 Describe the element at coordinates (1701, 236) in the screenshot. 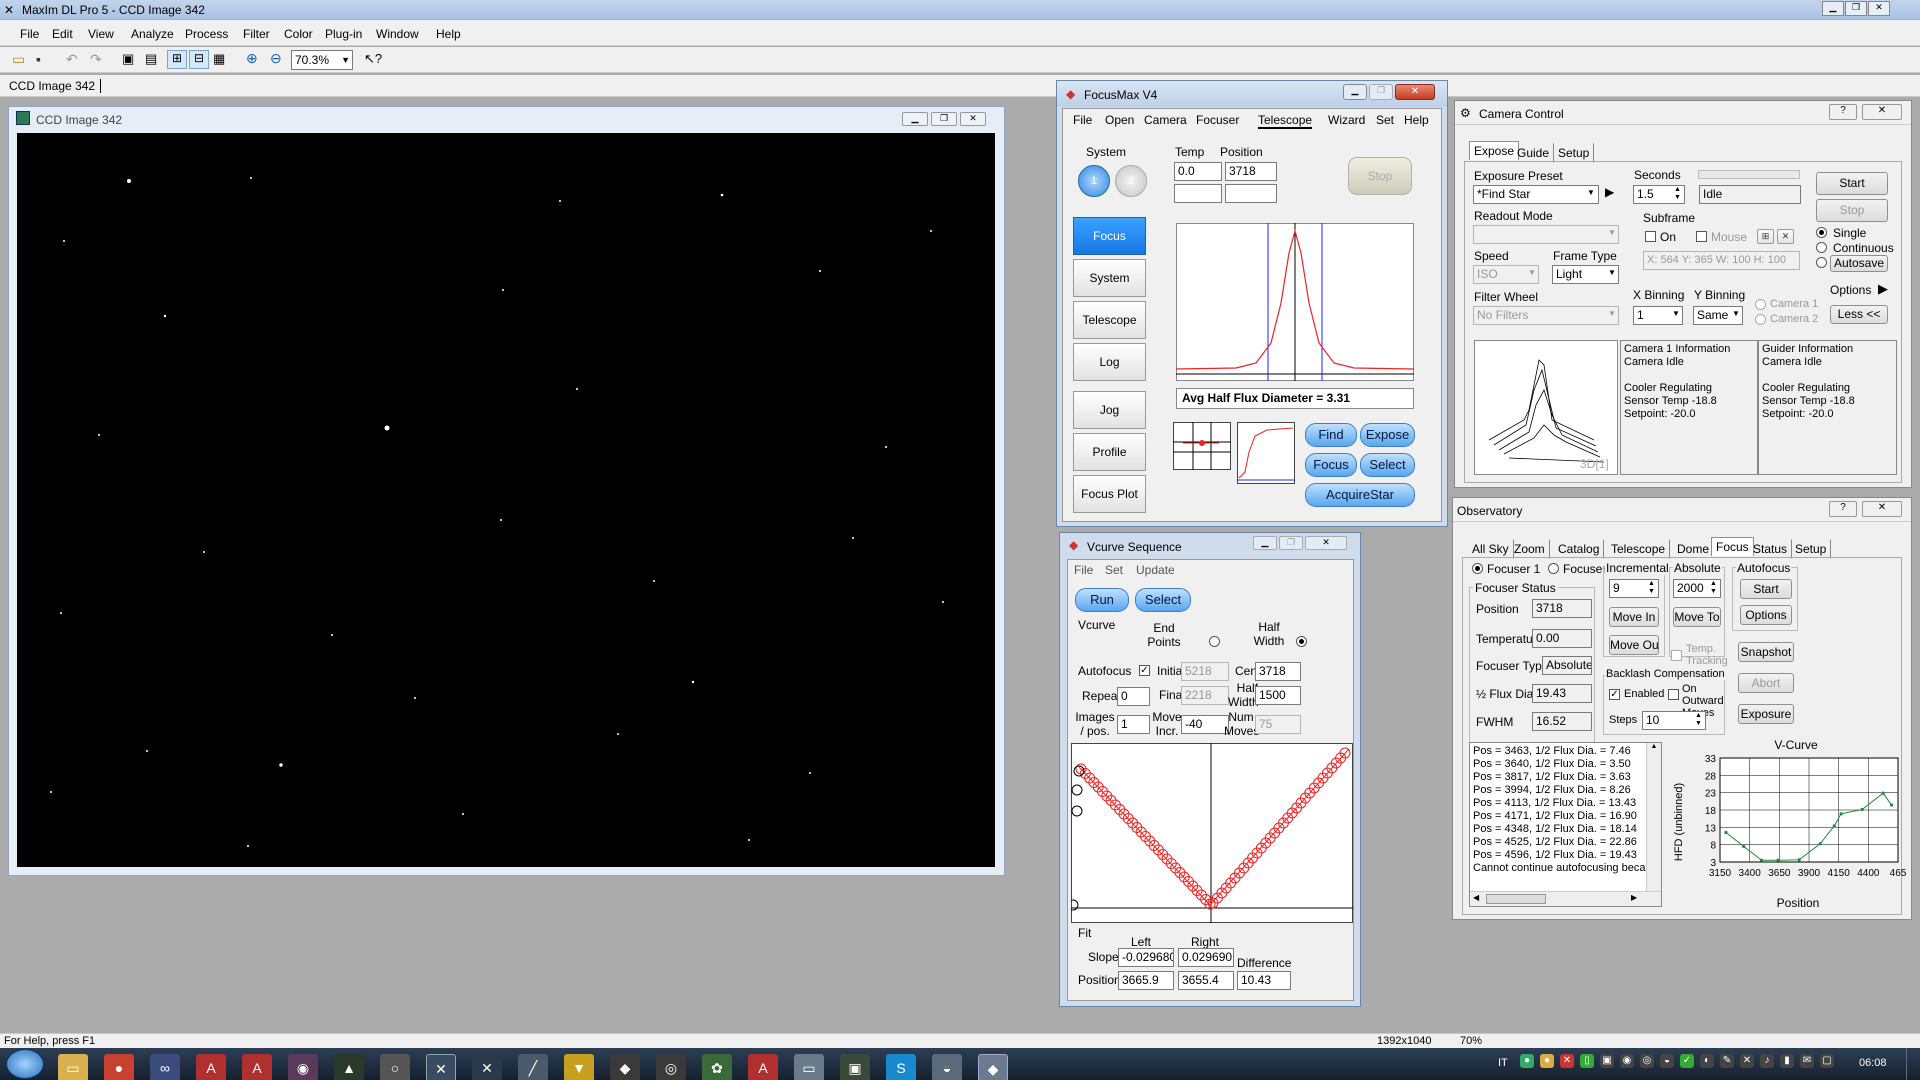

I see `cam-mouse-checkbox` at that location.